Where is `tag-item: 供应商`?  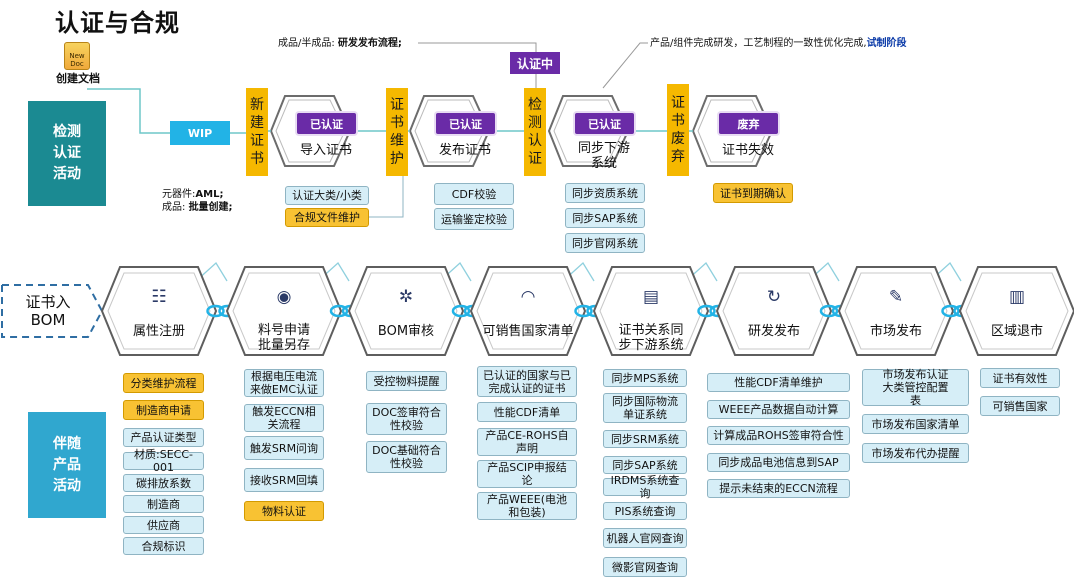
tag-item: 供应商 is located at coordinates (163, 525).